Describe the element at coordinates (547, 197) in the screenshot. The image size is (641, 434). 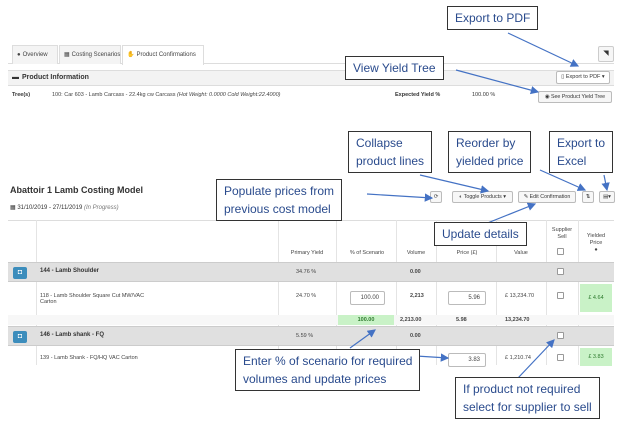
I see `edit-confirmation-button: ✎ Edit Confirmation` at that location.